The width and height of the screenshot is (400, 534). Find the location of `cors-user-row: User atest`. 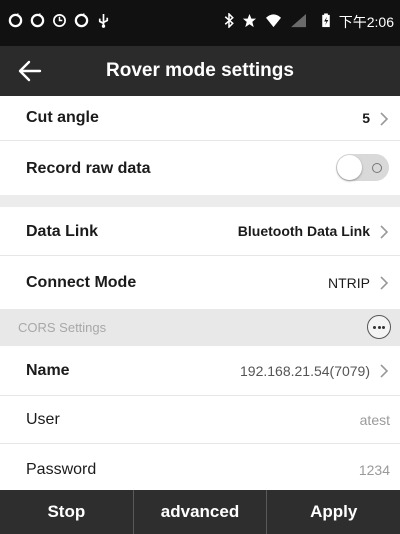

cors-user-row: User atest is located at coordinates (200, 420).